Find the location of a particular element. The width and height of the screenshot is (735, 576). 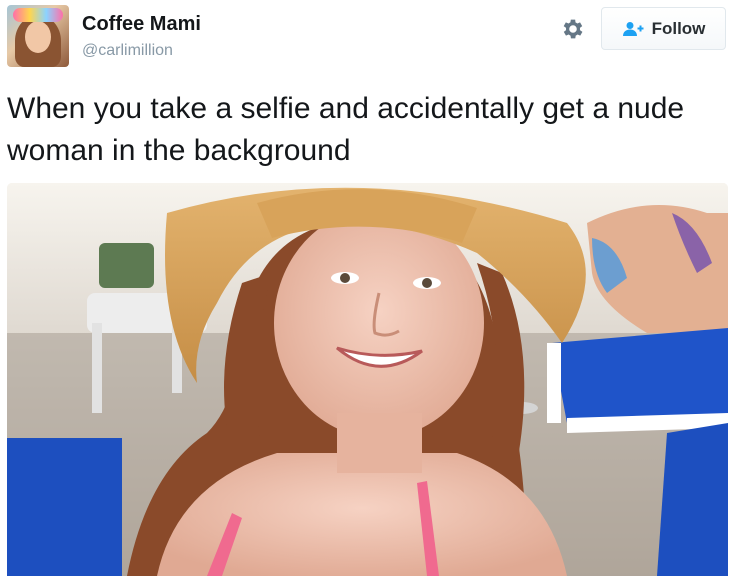

follow-person-plus-icon is located at coordinates (633, 28).